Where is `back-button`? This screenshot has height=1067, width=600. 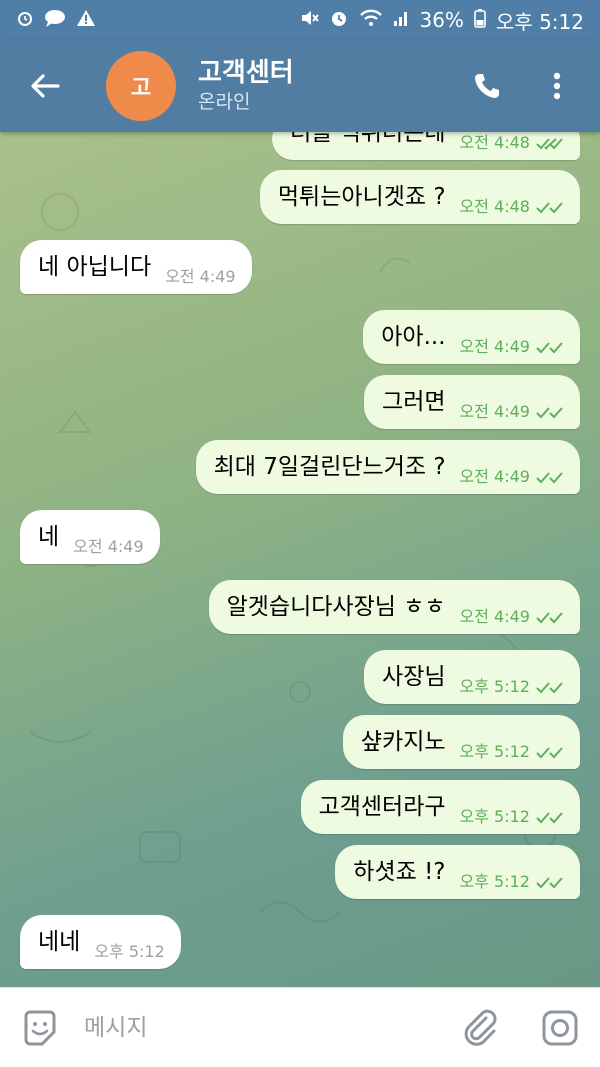
back-button is located at coordinates (45, 86).